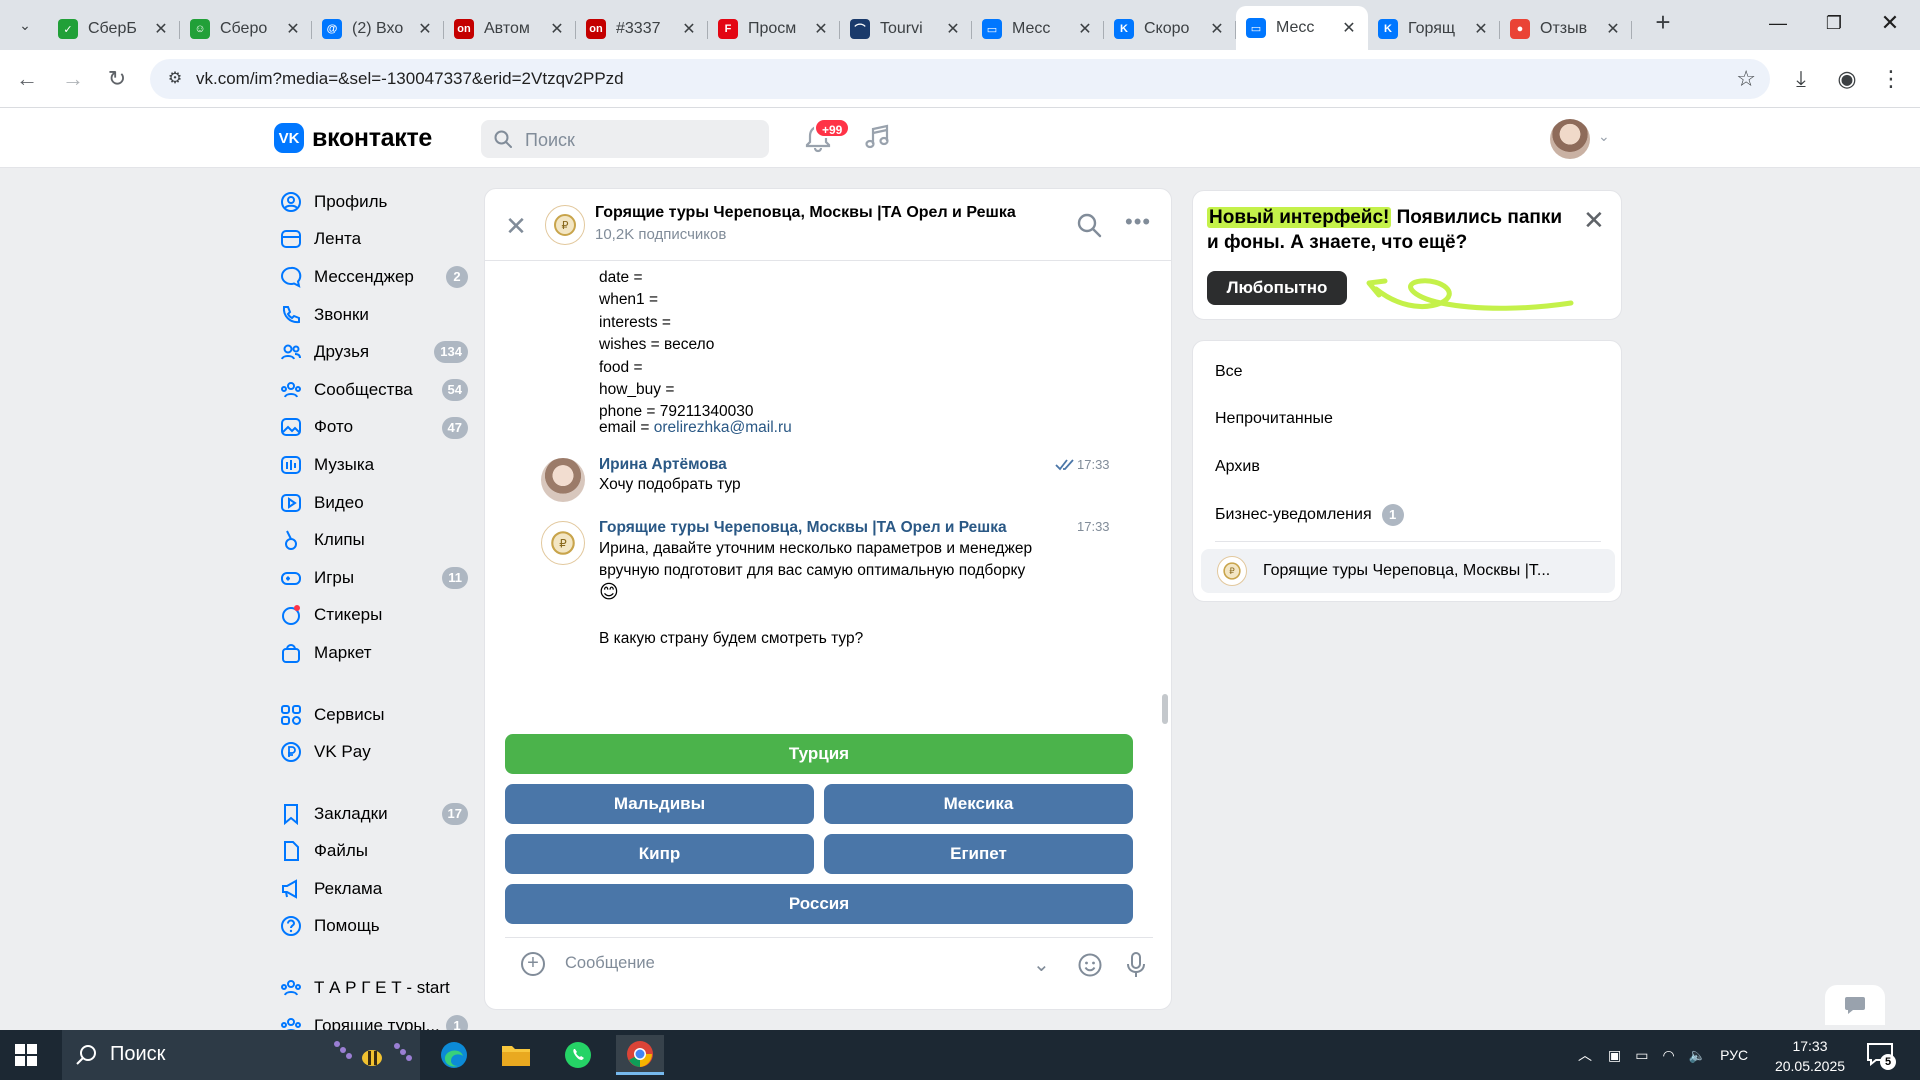 Image resolution: width=1920 pixels, height=1080 pixels. What do you see at coordinates (1614, 1055) in the screenshot?
I see `meet-now-icon: ▣` at bounding box center [1614, 1055].